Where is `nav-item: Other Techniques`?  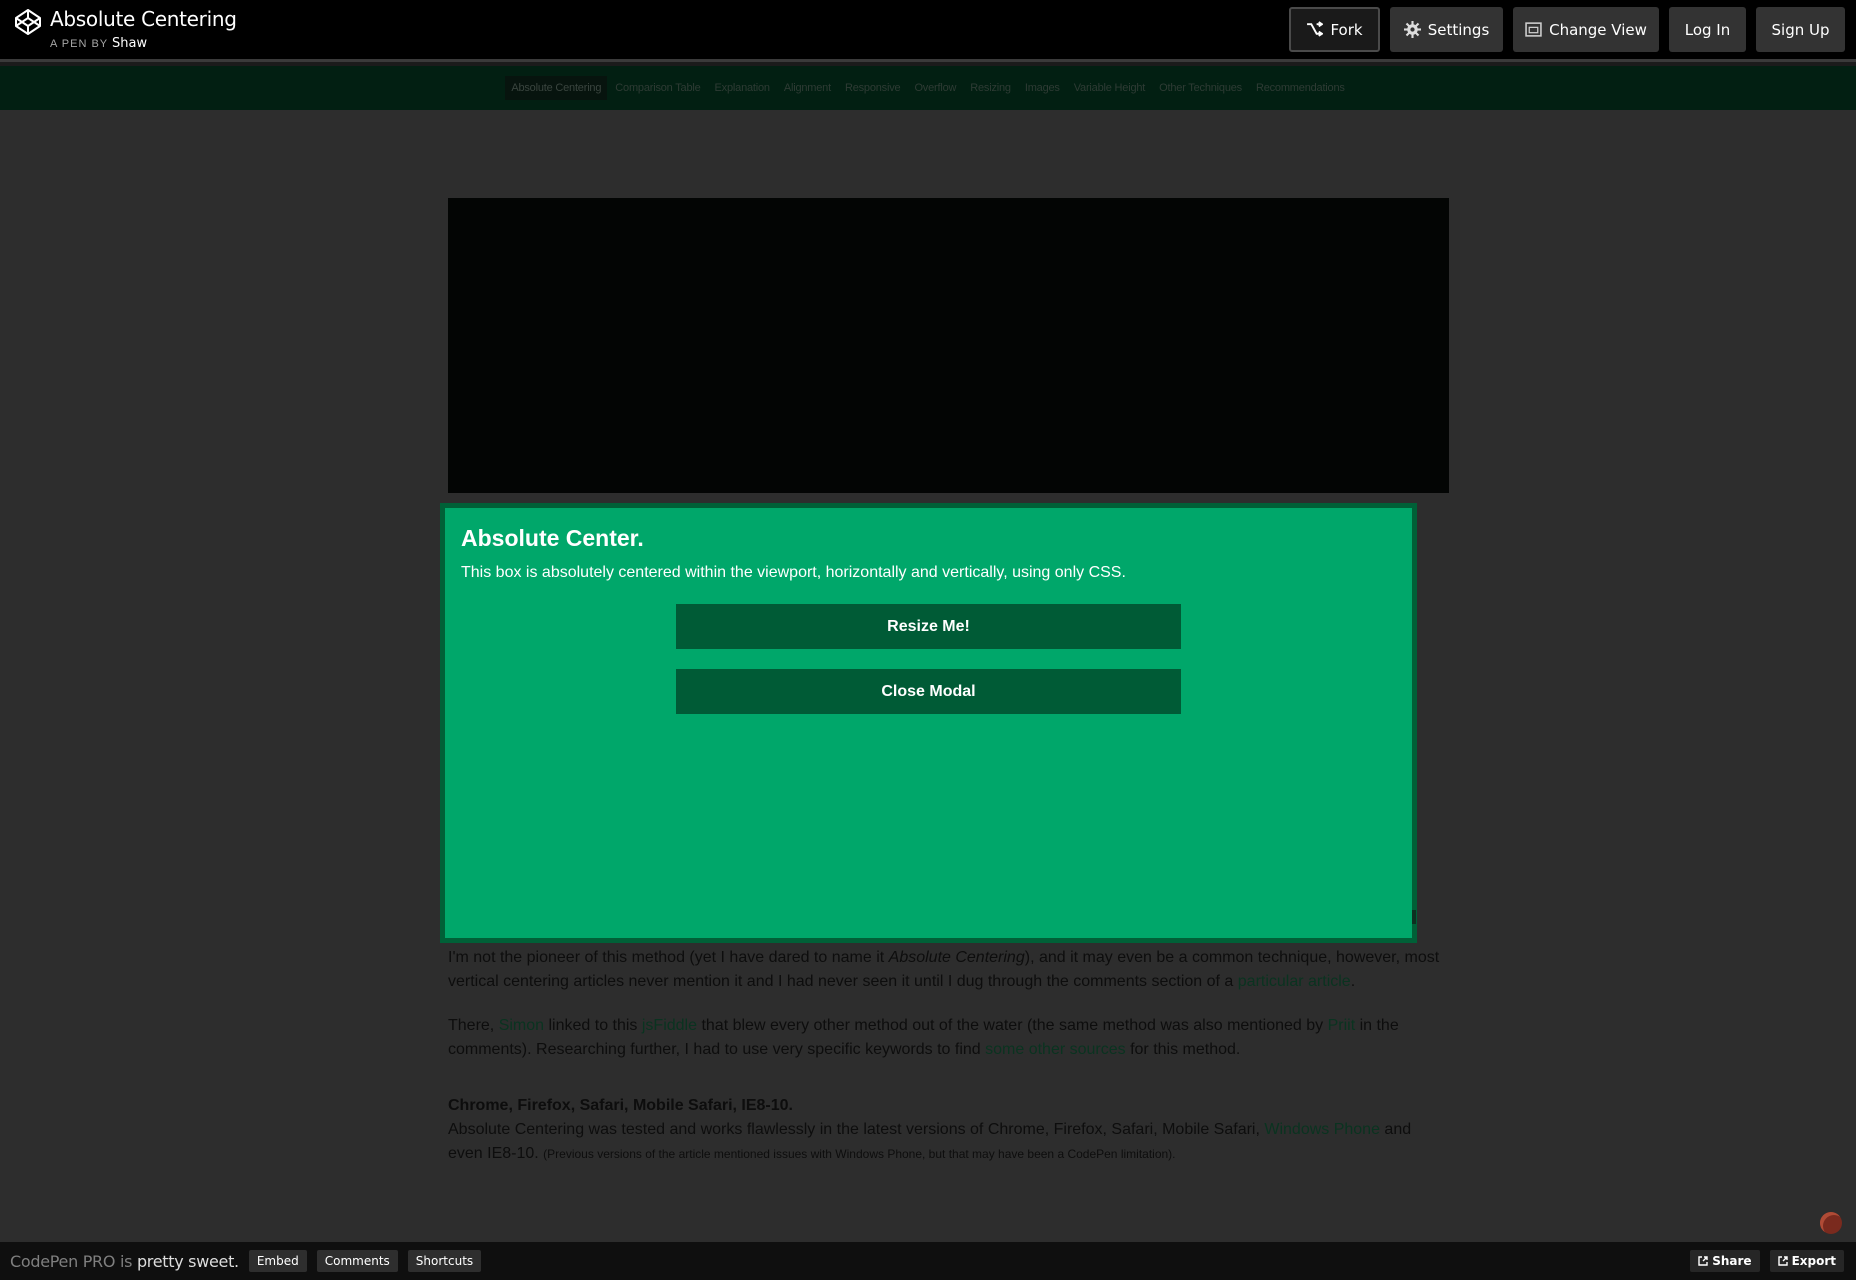 nav-item: Other Techniques is located at coordinates (1200, 88).